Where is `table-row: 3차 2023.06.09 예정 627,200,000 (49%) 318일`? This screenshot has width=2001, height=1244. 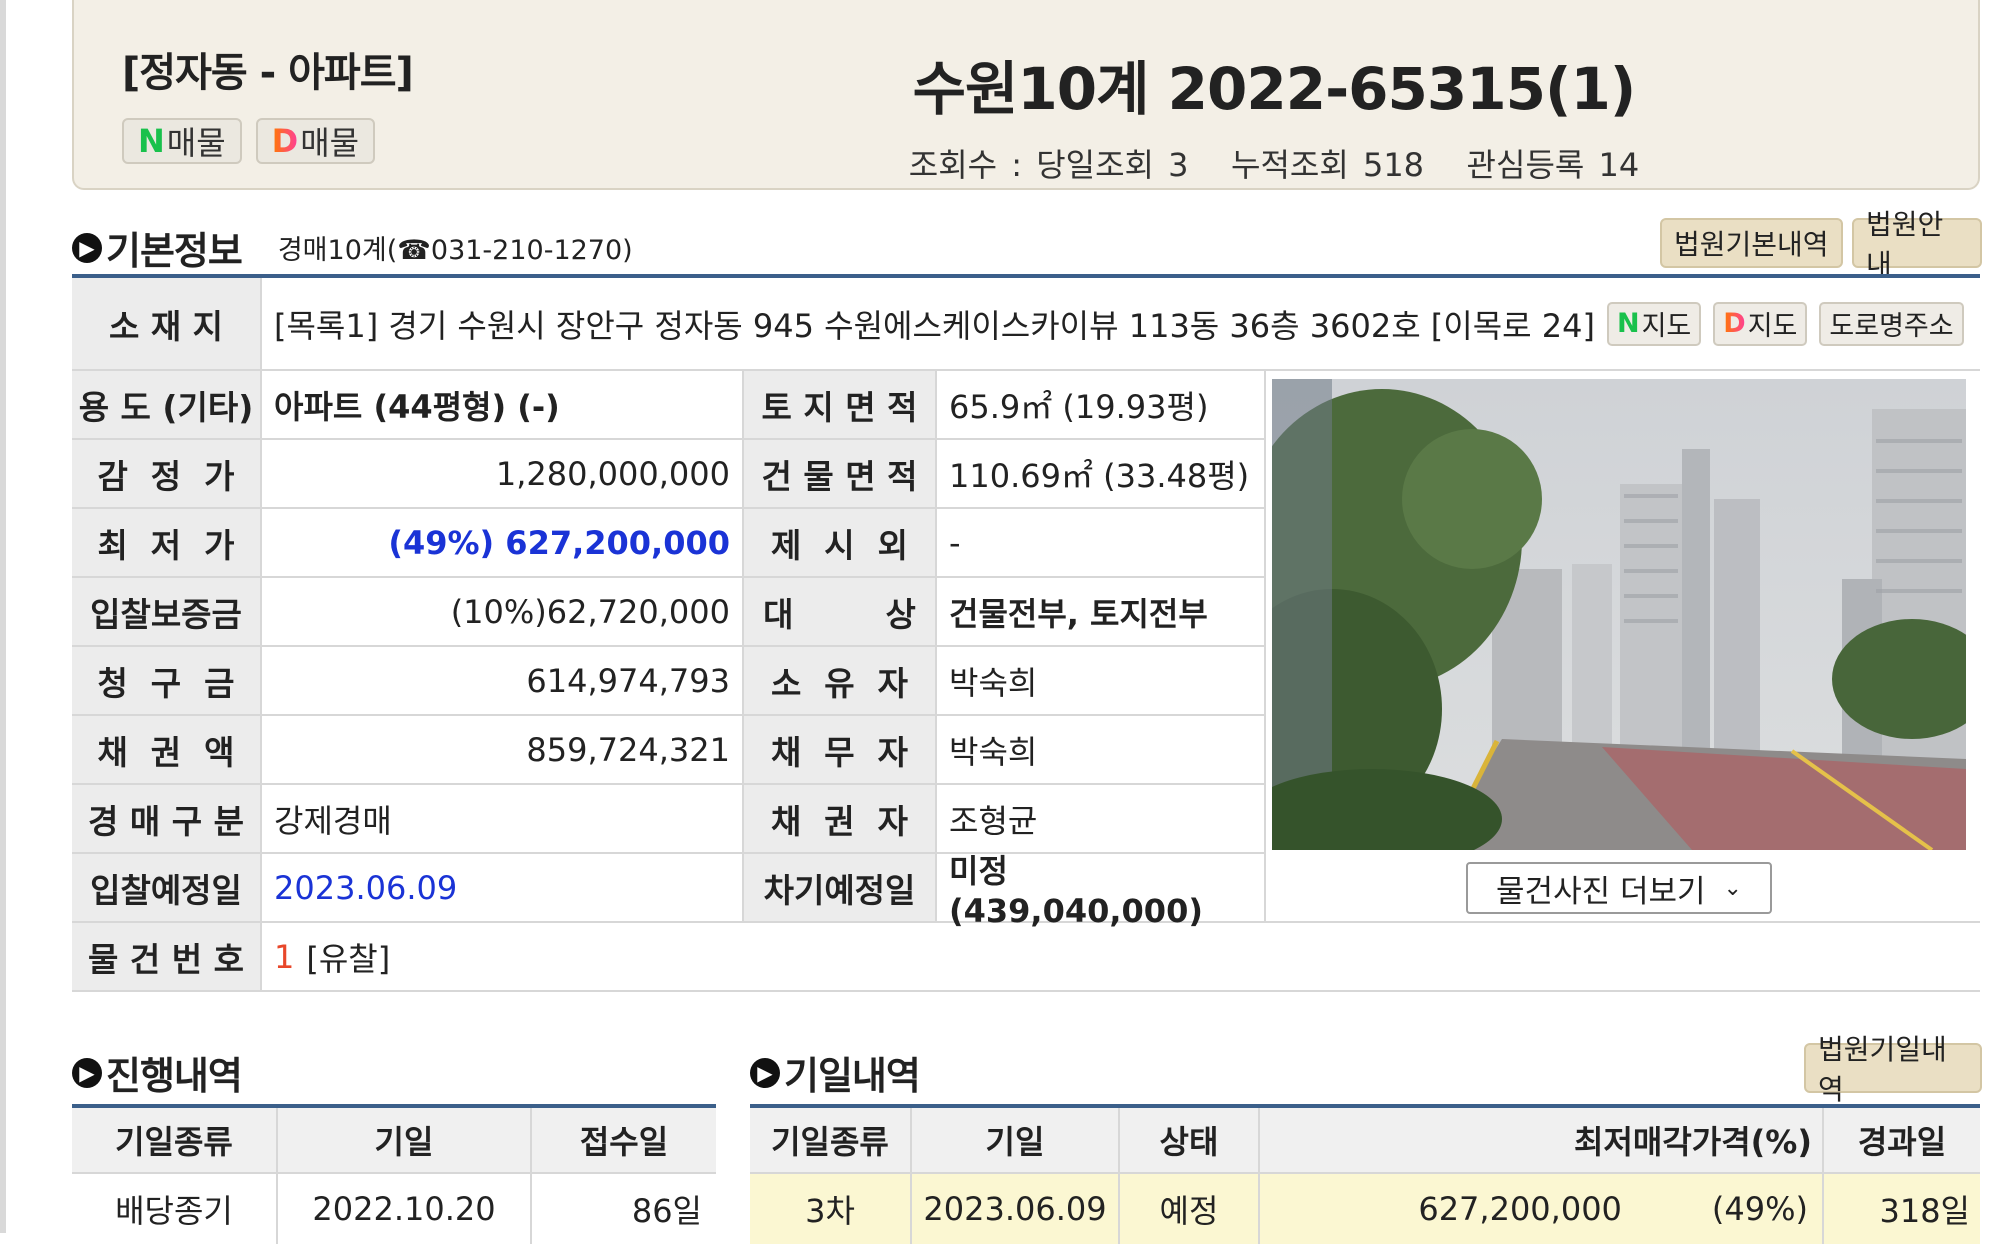 table-row: 3차 2023.06.09 예정 627,200,000 (49%) 318일 is located at coordinates (1365, 1209).